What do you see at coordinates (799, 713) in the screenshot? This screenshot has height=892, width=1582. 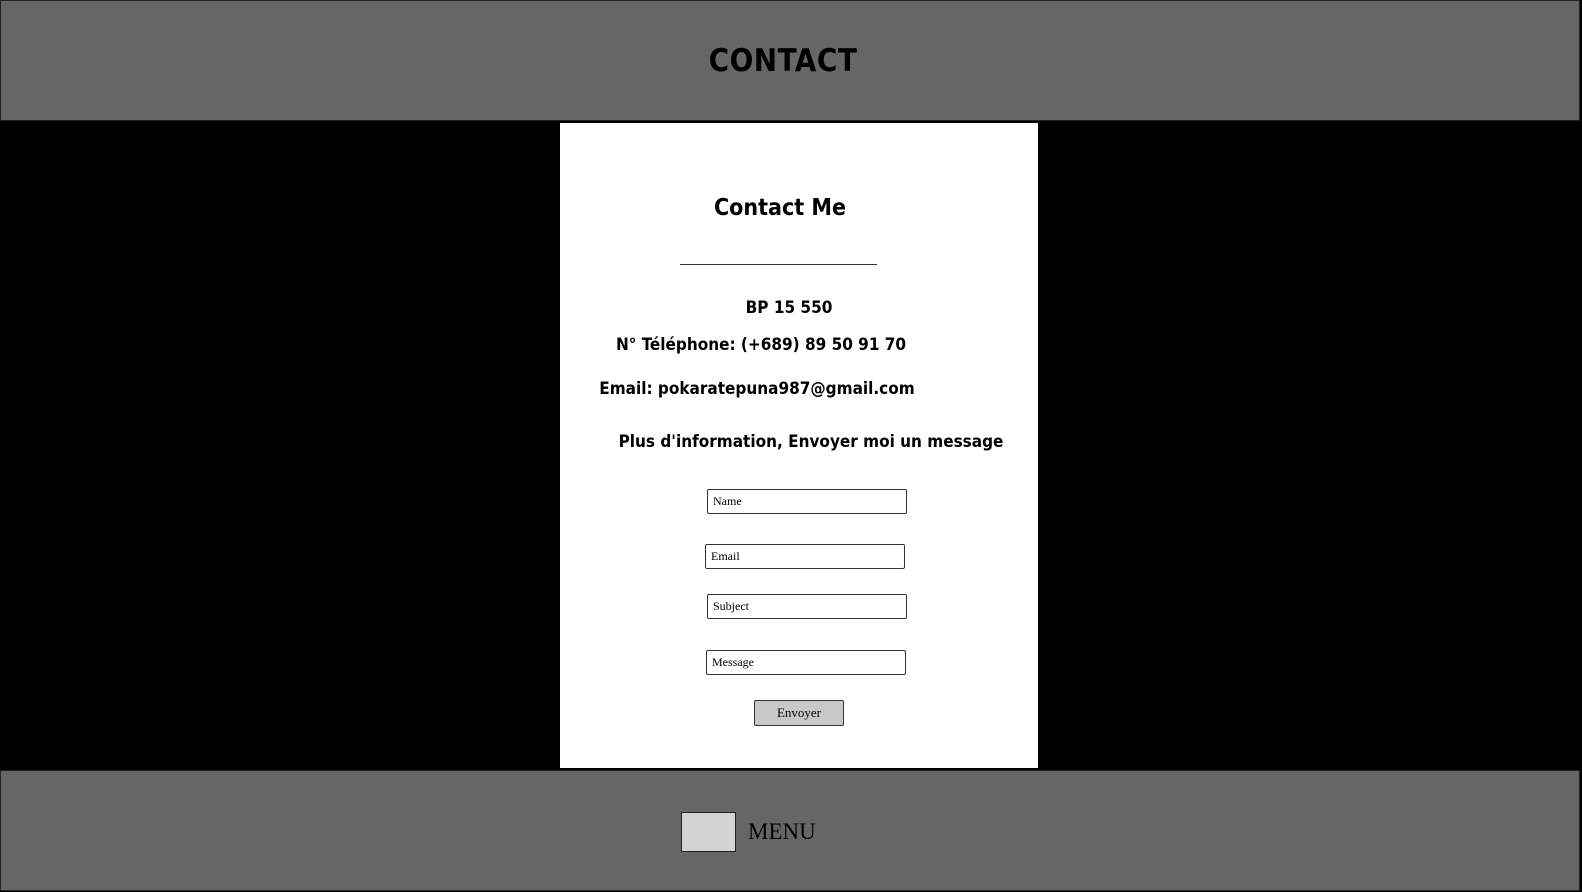 I see `send-button: Envoyer` at bounding box center [799, 713].